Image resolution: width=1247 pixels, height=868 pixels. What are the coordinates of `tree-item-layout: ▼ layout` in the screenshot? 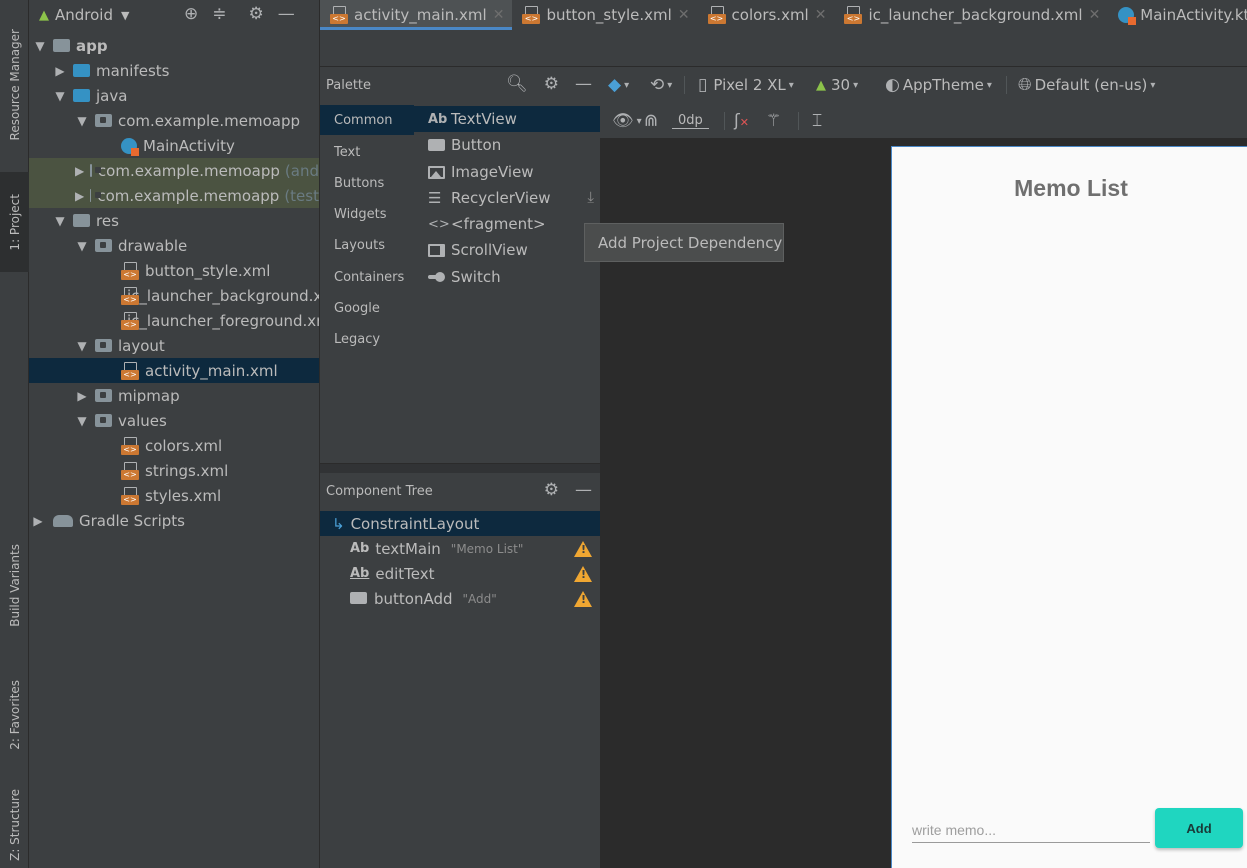 It's located at (174, 345).